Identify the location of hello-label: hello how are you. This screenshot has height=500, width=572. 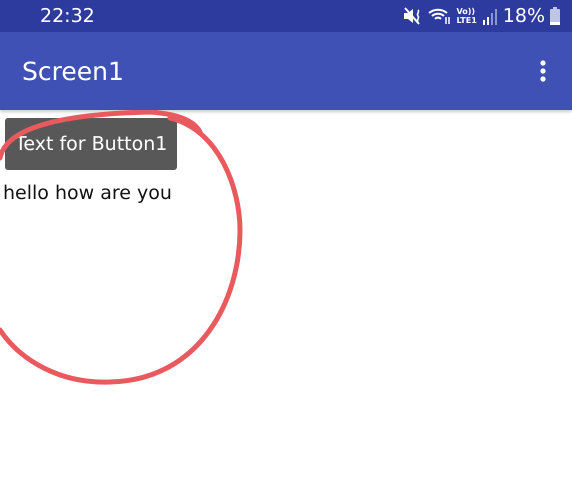
(87, 193).